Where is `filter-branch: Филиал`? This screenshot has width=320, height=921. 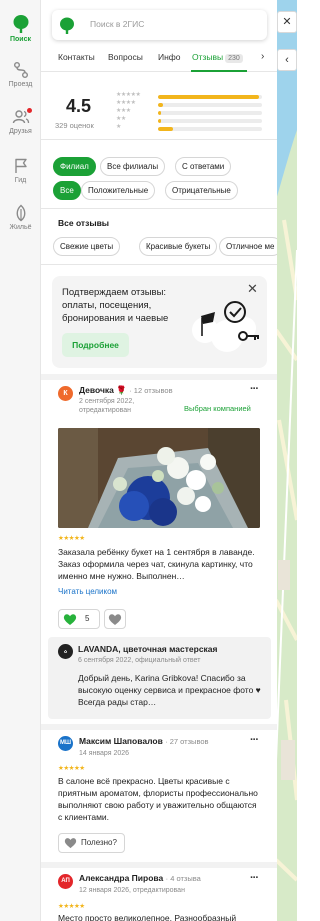
filter-branch: Филиал is located at coordinates (74, 166).